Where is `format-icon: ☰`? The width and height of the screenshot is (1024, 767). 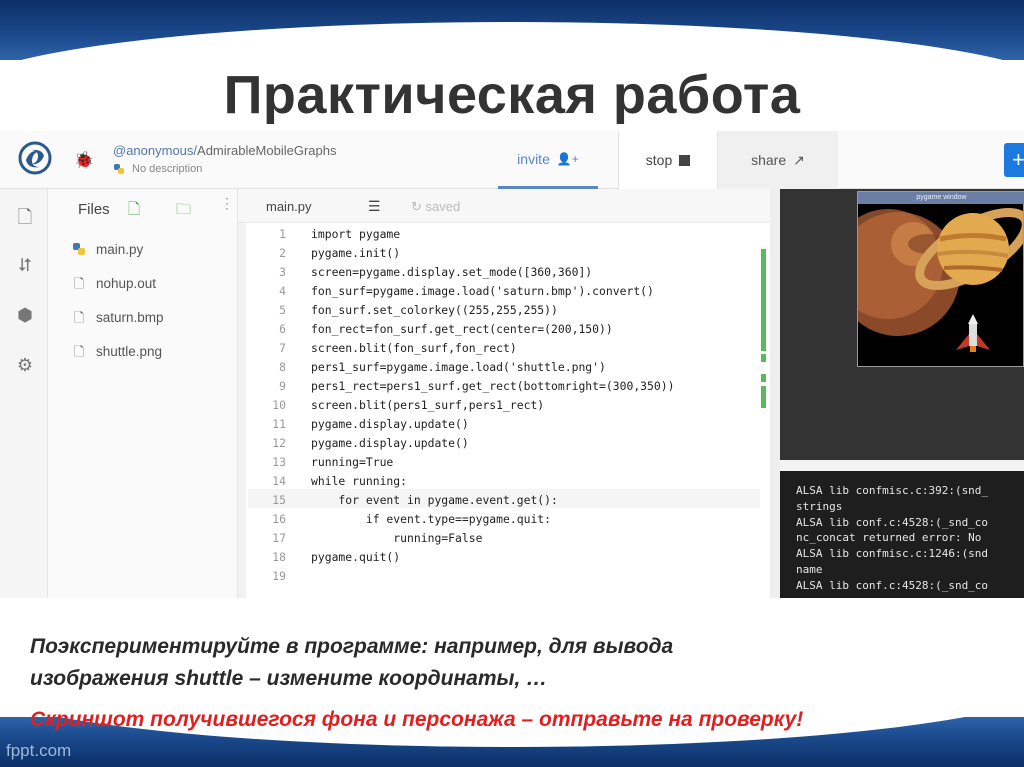
format-icon: ☰ is located at coordinates (374, 206).